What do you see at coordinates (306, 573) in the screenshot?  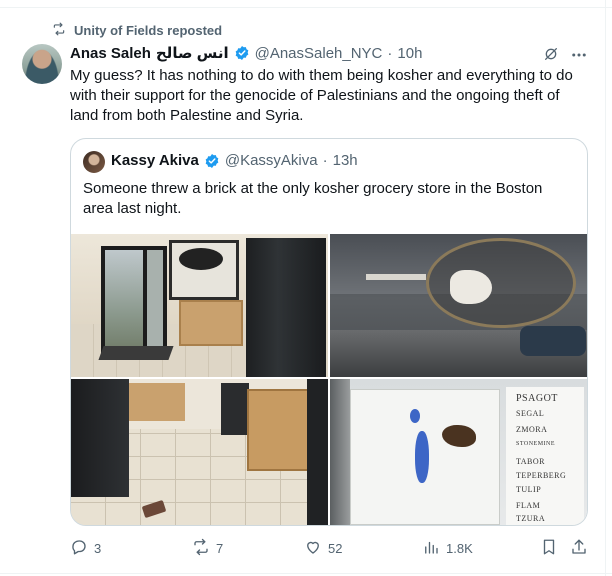 I see `bottom-divider` at bounding box center [306, 573].